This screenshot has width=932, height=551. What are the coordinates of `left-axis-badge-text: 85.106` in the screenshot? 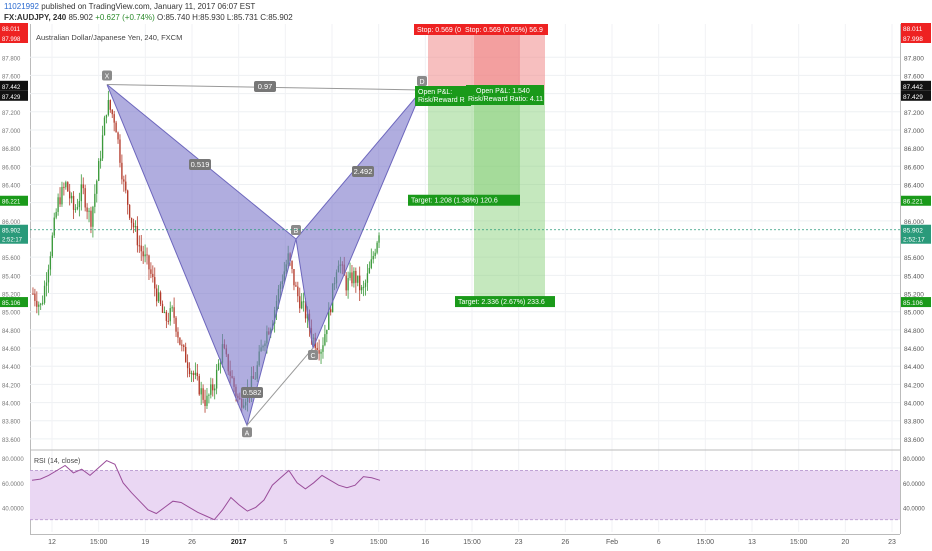 It's located at (11, 304).